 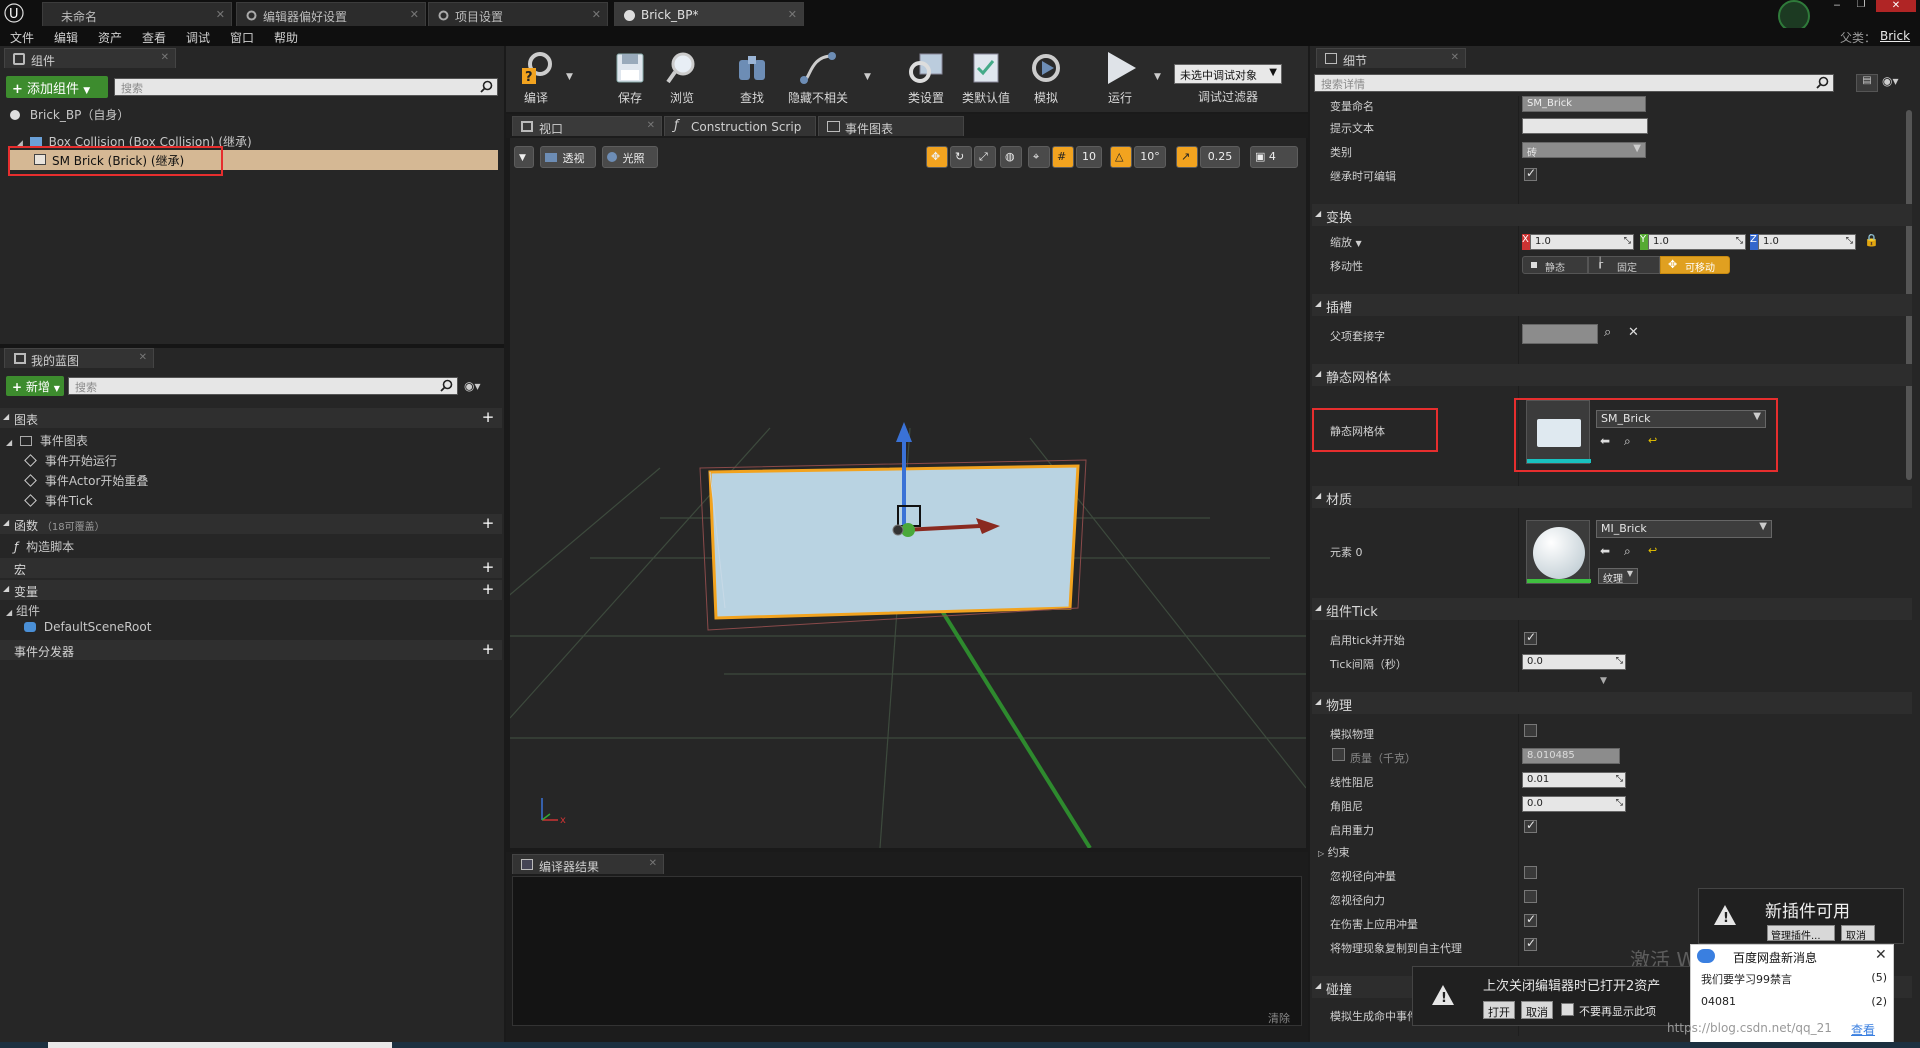 I want to click on close-window-button: ✕, so click(x=1896, y=6).